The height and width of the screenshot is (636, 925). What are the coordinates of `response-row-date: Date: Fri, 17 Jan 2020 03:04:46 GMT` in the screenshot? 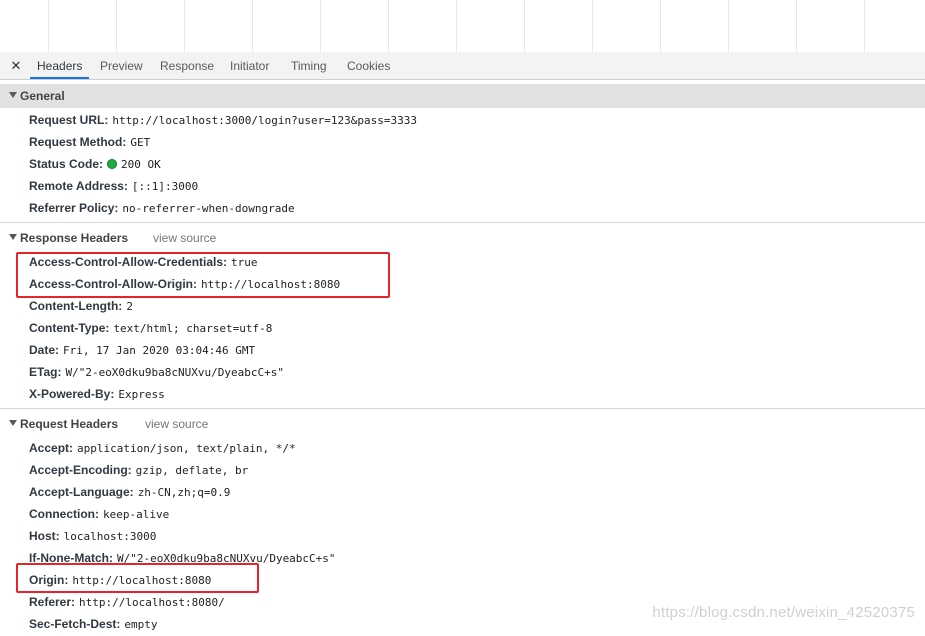 It's located at (142, 350).